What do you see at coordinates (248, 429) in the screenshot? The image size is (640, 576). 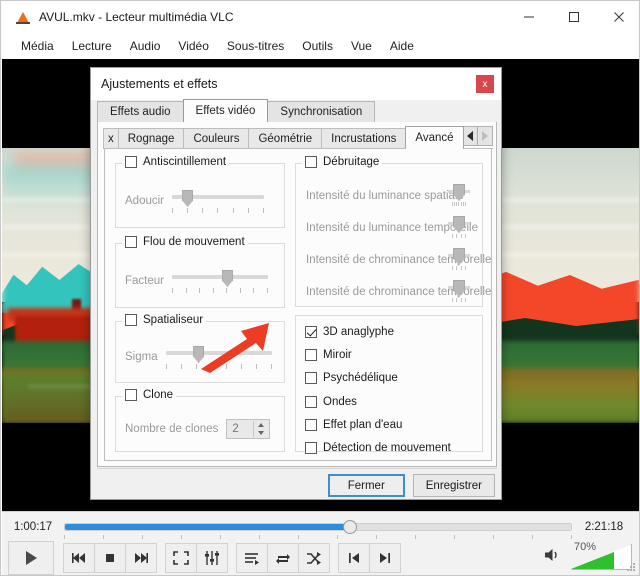 I see `nombre-de-clones-stepper: 2` at bounding box center [248, 429].